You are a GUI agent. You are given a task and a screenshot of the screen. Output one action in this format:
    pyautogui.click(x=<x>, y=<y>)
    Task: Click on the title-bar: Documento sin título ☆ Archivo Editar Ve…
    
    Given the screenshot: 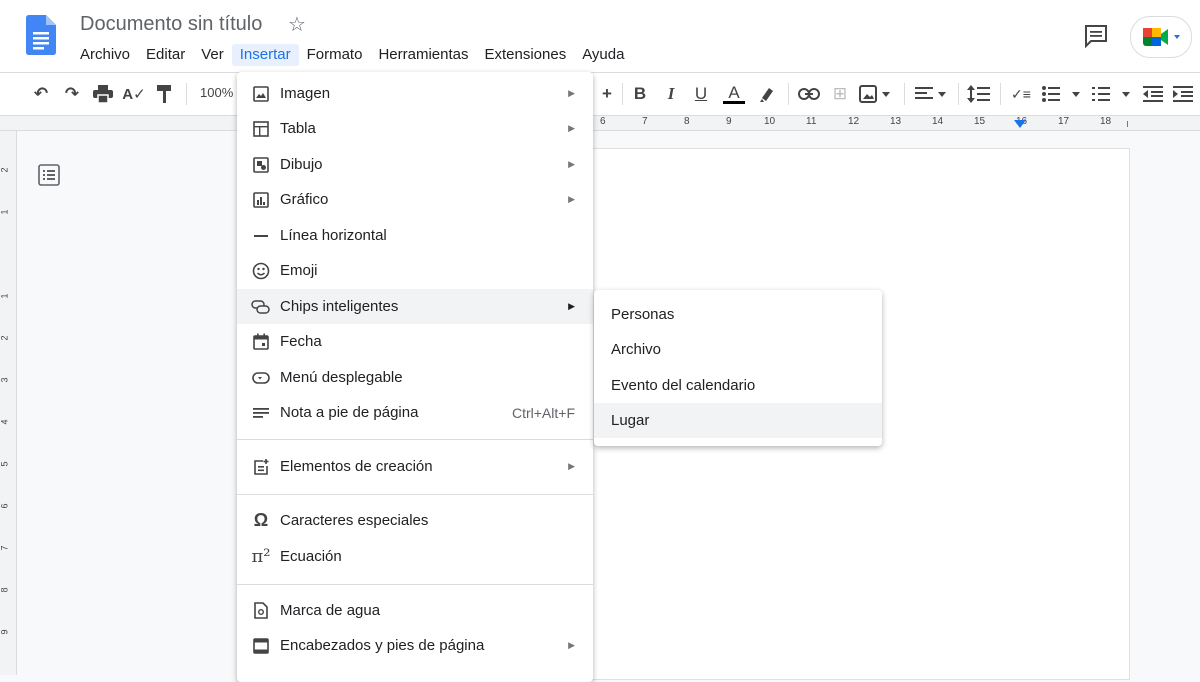 What is the action you would take?
    pyautogui.click(x=600, y=36)
    